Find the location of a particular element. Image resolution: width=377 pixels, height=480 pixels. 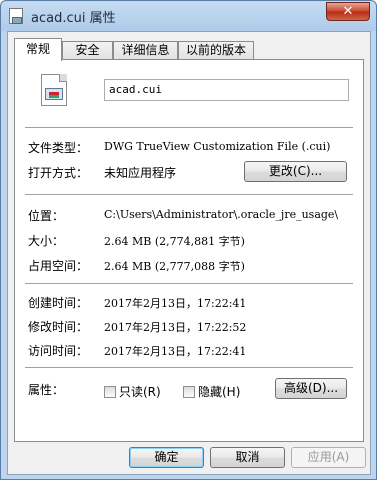

app-badge-icon is located at coordinates (54, 94).